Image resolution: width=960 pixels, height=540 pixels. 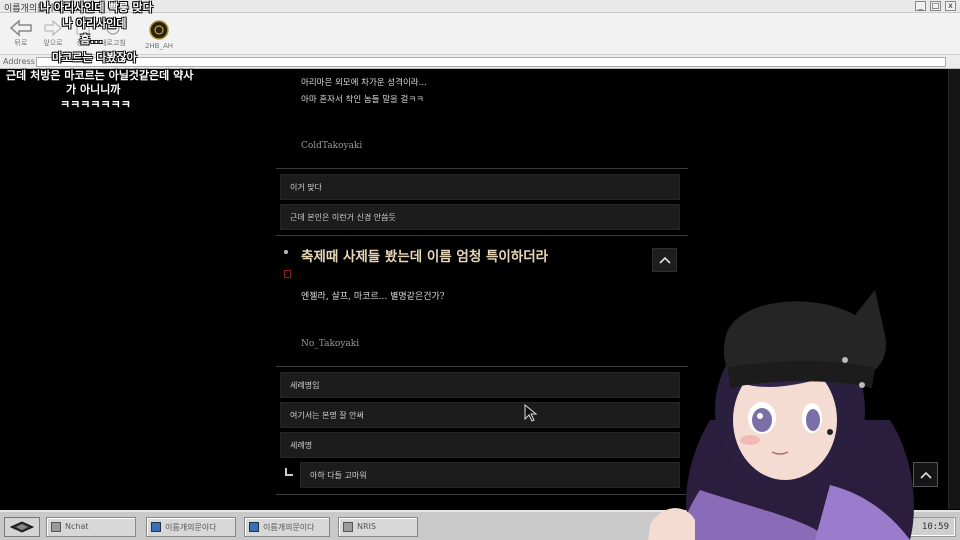 What do you see at coordinates (306, 187) in the screenshot?
I see `reply-text: 이거 맞다` at bounding box center [306, 187].